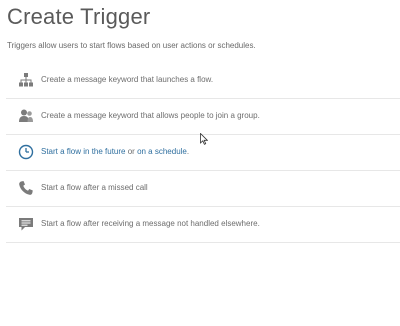  What do you see at coordinates (79, 16) in the screenshot?
I see `page-title: Create Trigger` at bounding box center [79, 16].